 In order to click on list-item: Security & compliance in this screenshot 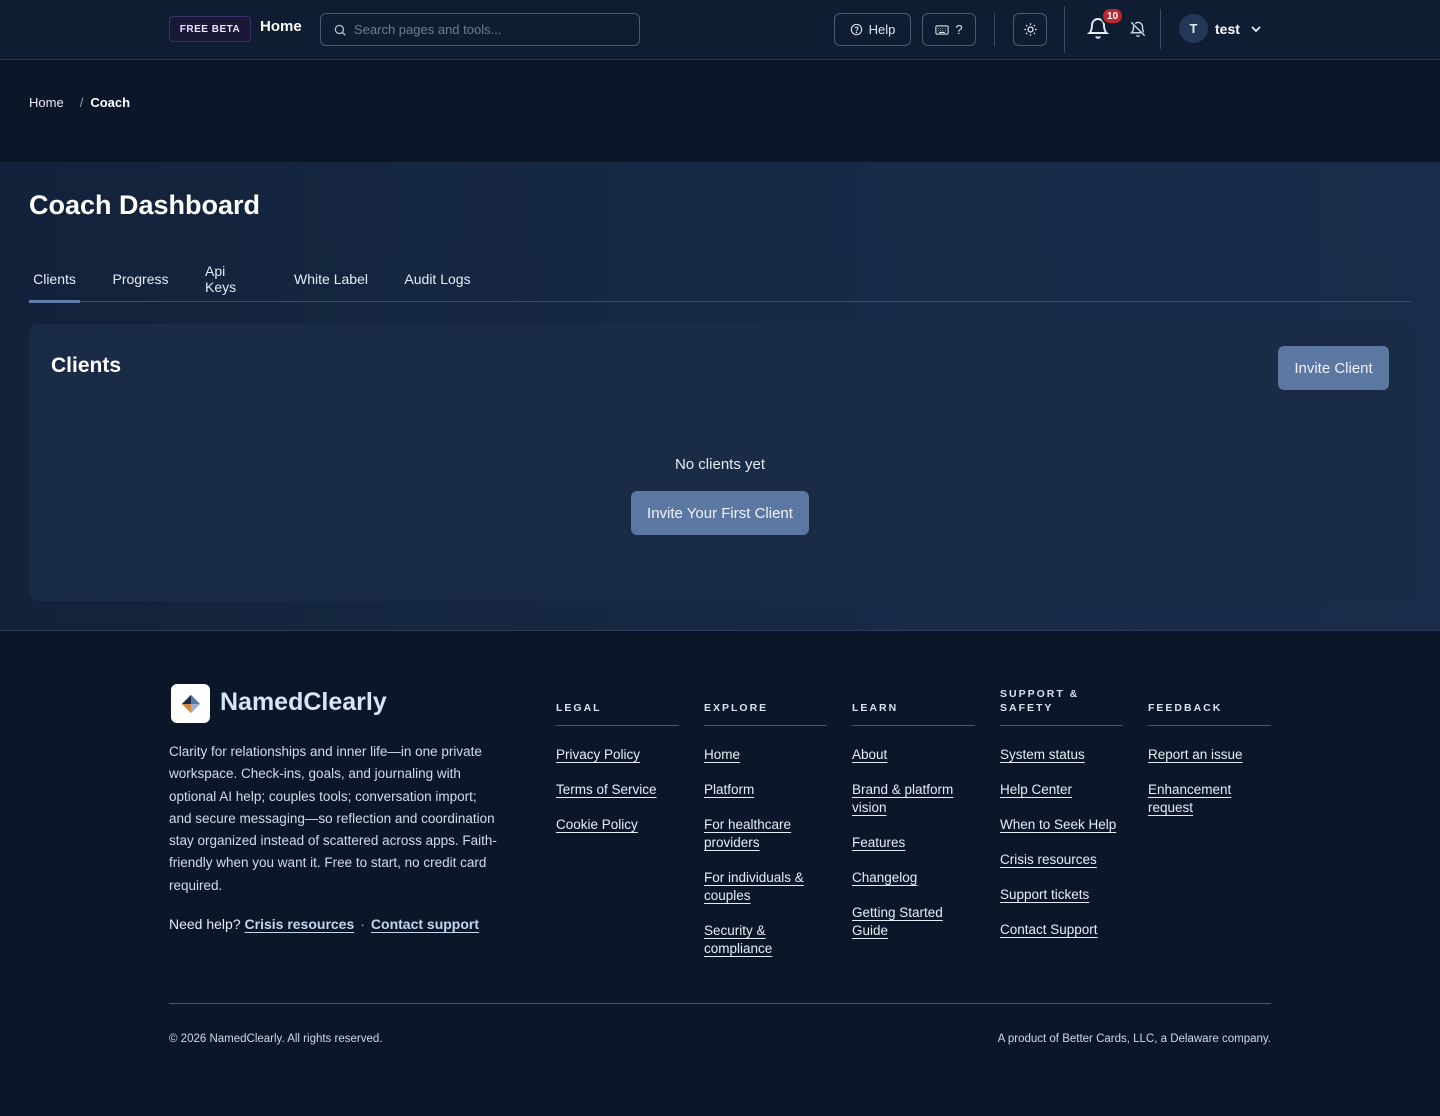, I will do `click(765, 940)`.